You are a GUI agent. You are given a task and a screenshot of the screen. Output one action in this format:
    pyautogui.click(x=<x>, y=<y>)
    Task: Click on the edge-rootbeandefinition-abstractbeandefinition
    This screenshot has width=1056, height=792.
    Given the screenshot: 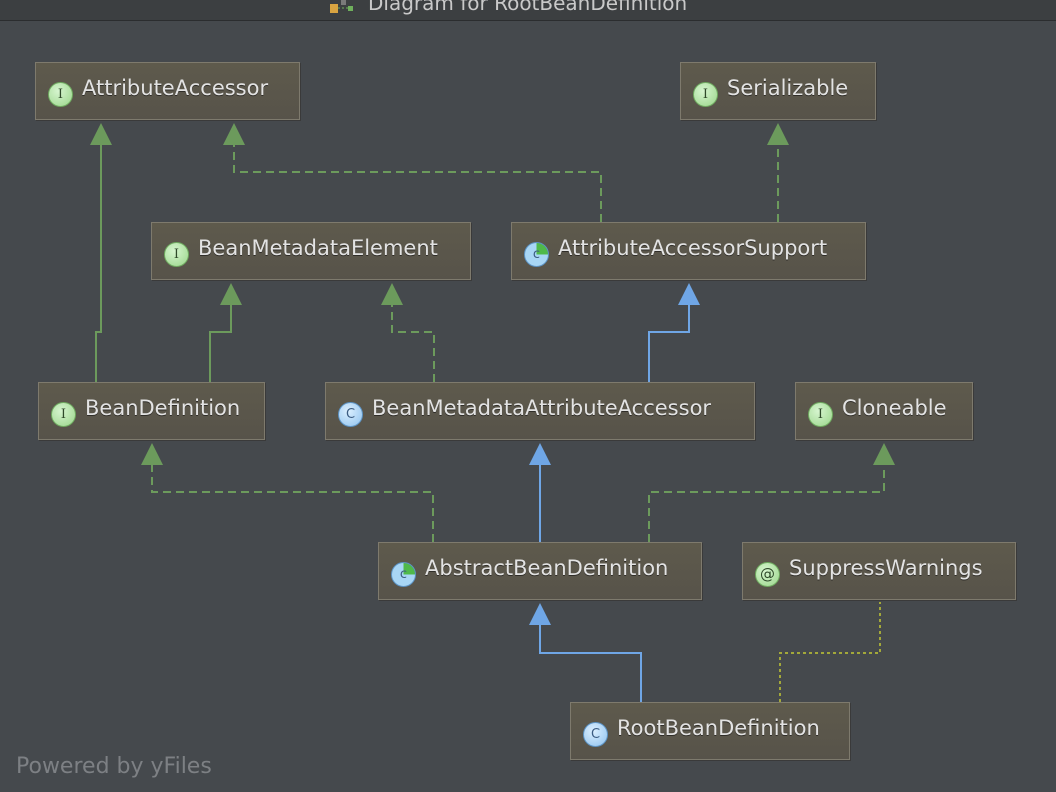 What is the action you would take?
    pyautogui.click(x=590, y=662)
    